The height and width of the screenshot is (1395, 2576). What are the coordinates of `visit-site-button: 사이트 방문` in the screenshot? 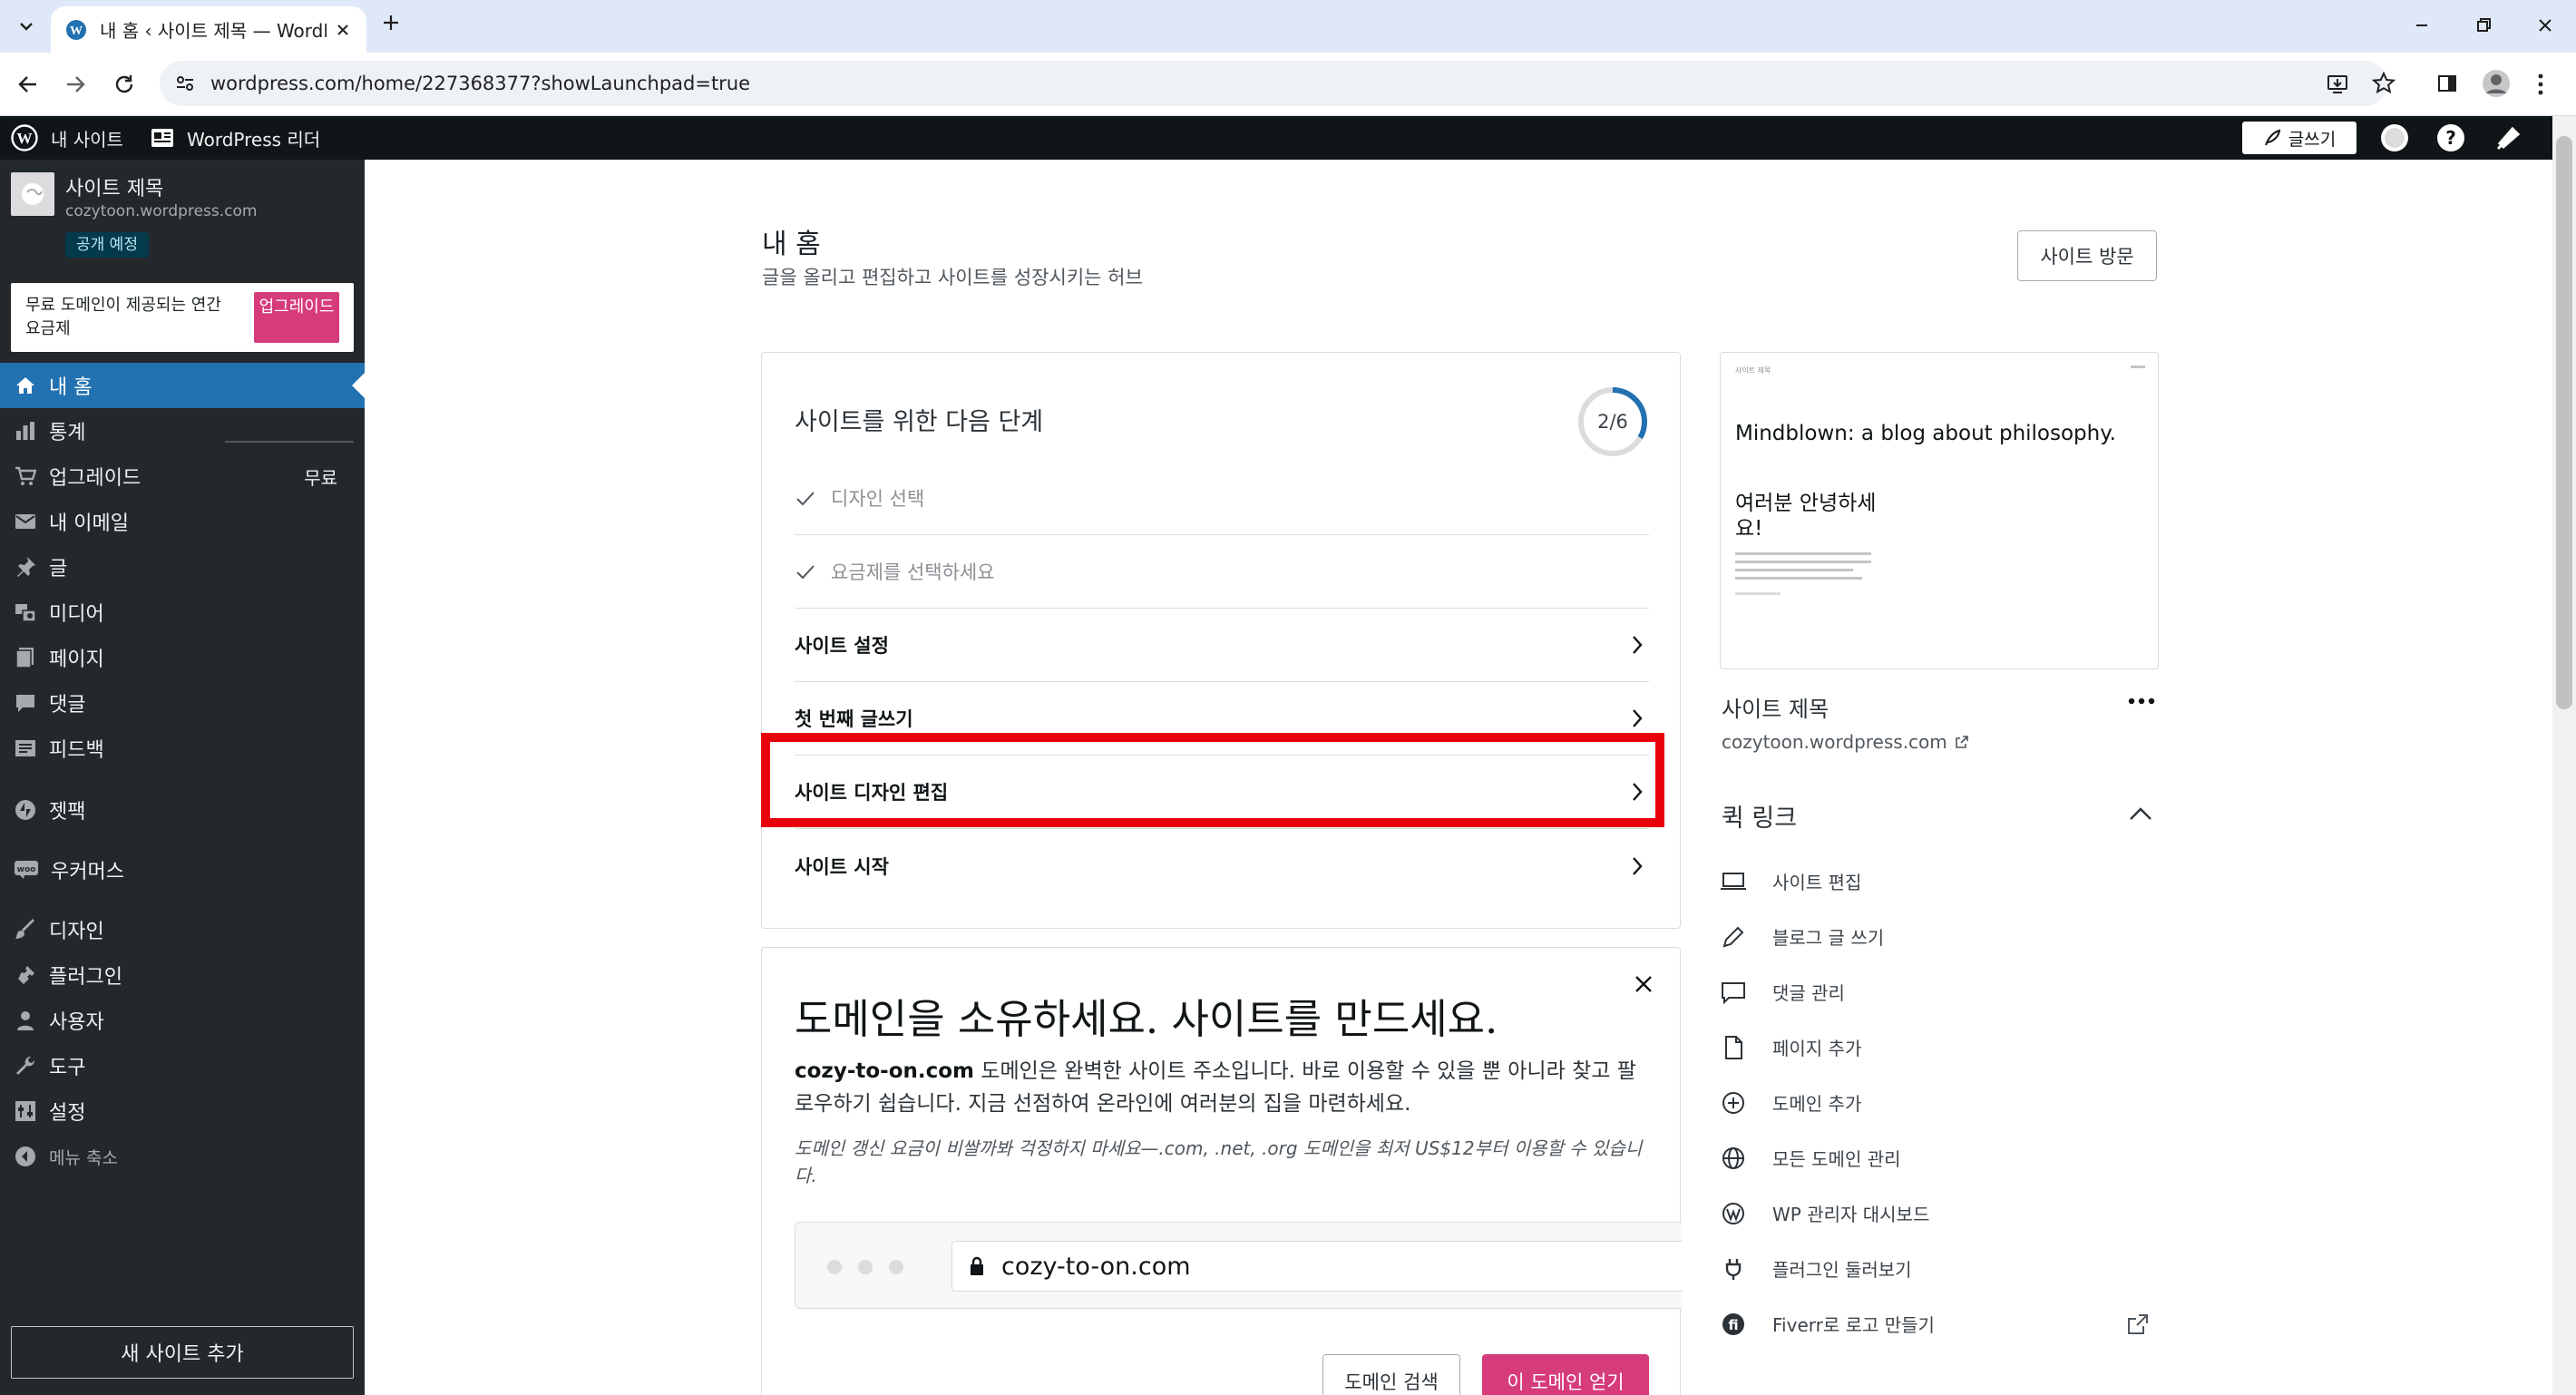 It's located at (2087, 256).